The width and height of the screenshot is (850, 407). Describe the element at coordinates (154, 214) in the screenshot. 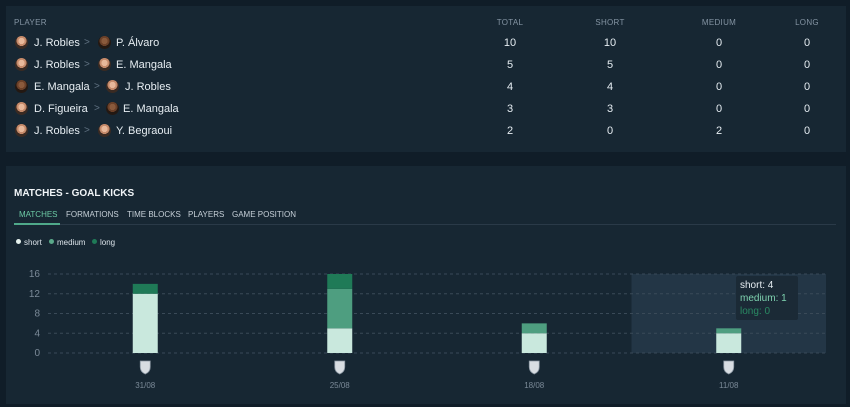

I see `tab-time-blocks: TIME BLOCKS` at that location.